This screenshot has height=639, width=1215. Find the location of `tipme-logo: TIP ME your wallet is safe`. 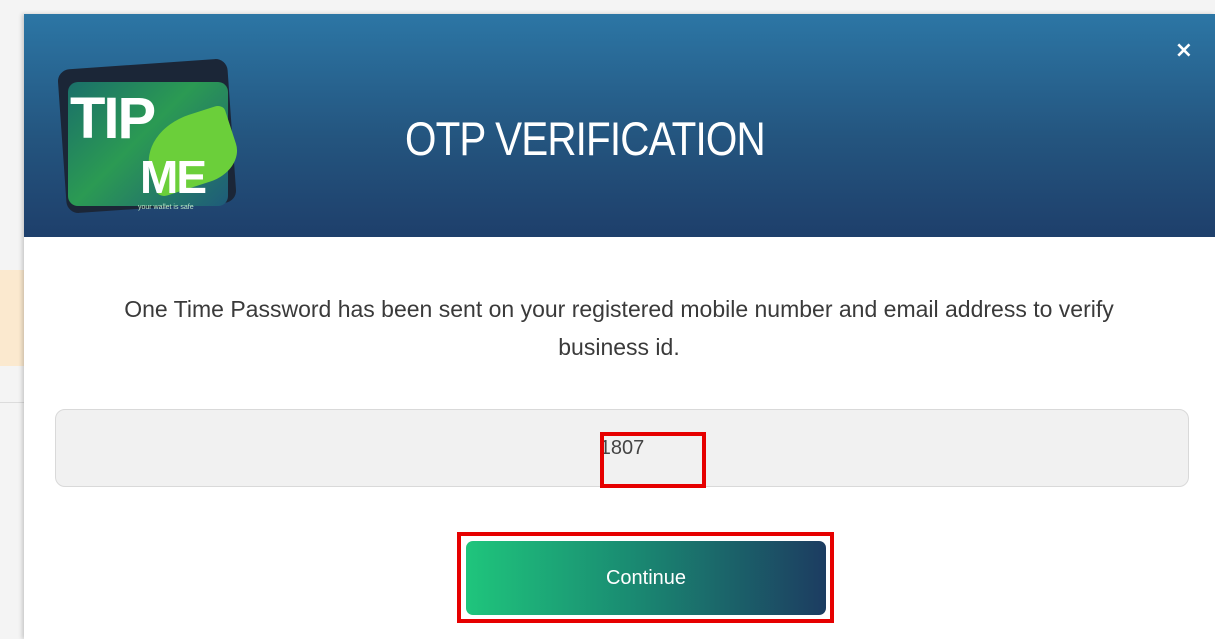

tipme-logo: TIP ME your wallet is safe is located at coordinates (154, 139).